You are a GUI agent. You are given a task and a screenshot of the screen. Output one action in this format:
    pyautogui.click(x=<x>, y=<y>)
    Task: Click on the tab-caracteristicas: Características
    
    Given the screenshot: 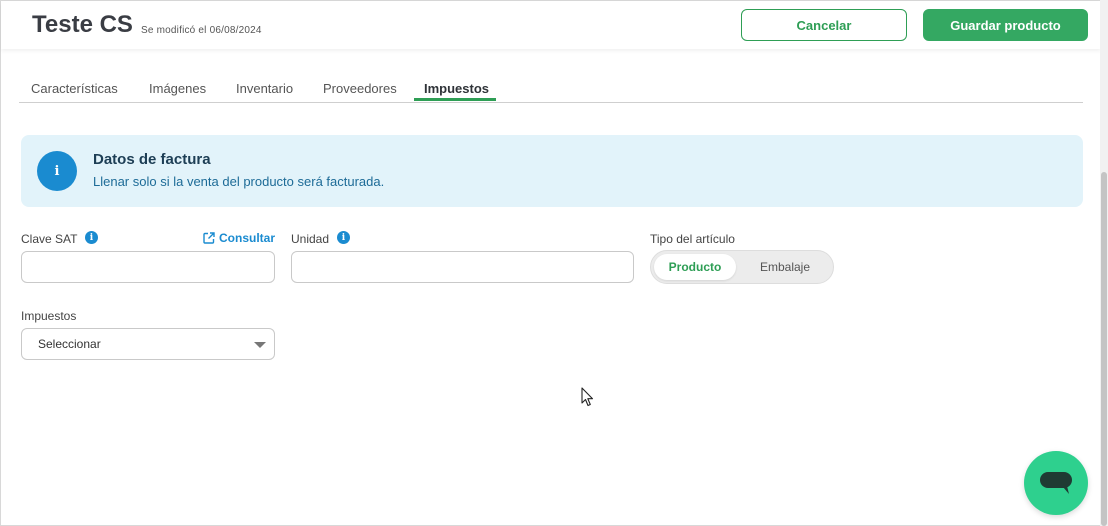 What is the action you would take?
    pyautogui.click(x=74, y=88)
    